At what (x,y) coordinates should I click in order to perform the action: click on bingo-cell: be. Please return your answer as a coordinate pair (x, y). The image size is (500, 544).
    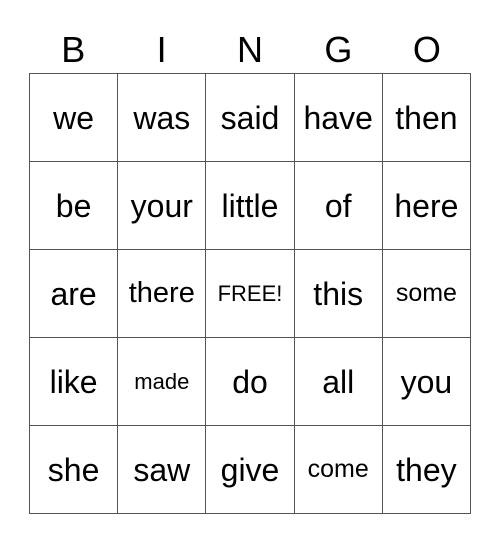
    Looking at the image, I should click on (74, 206).